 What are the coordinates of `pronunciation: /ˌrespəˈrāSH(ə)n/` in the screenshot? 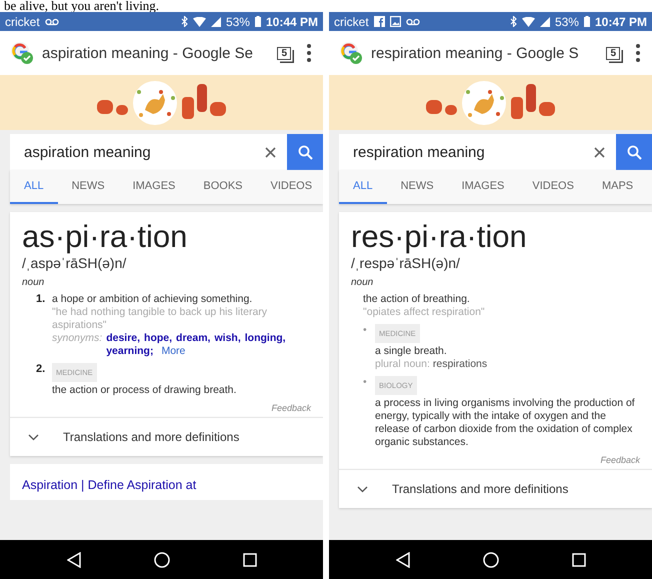 It's located at (406, 263).